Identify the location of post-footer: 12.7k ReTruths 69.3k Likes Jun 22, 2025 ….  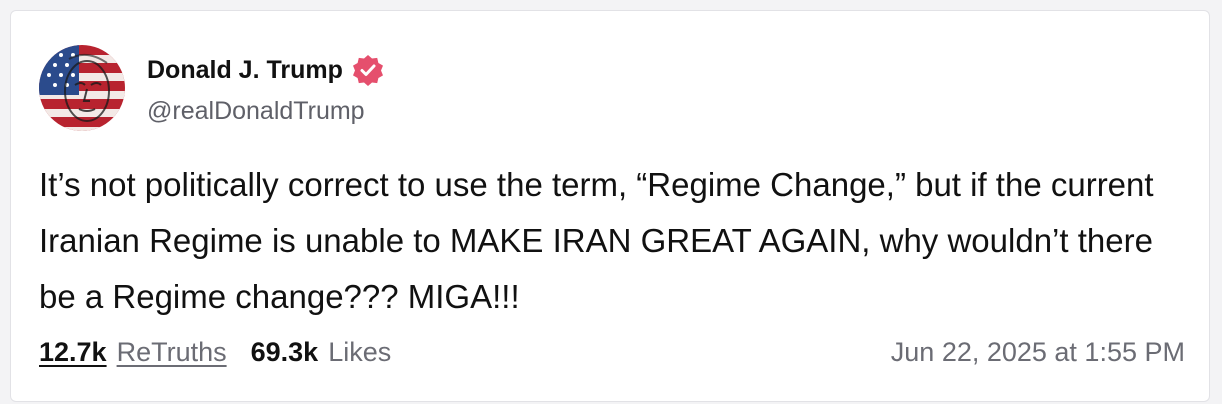
(612, 352).